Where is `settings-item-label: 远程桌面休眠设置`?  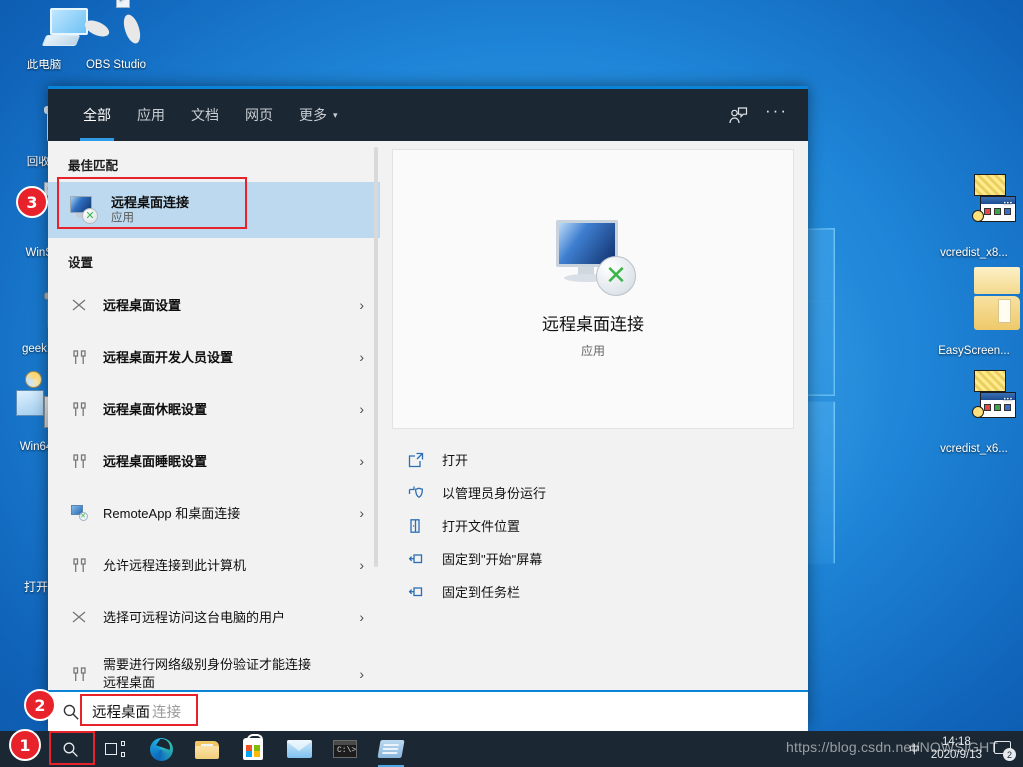
settings-item-label: 远程桌面休眠设置 is located at coordinates (155, 409).